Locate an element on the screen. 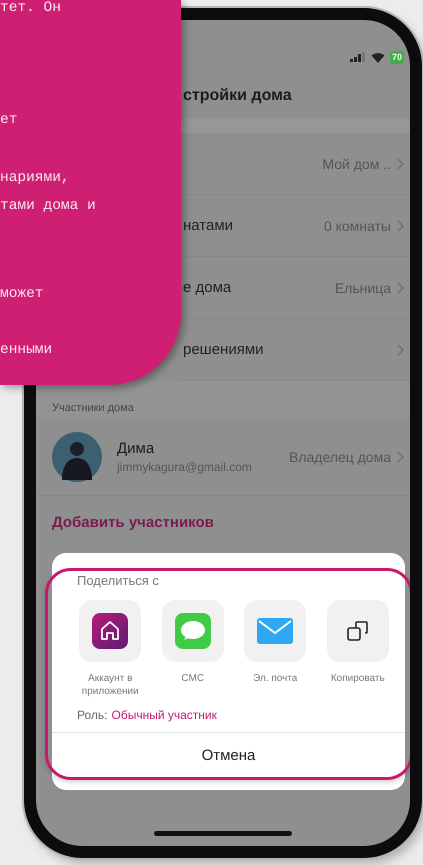  section-header: Участники дома is located at coordinates (93, 408).